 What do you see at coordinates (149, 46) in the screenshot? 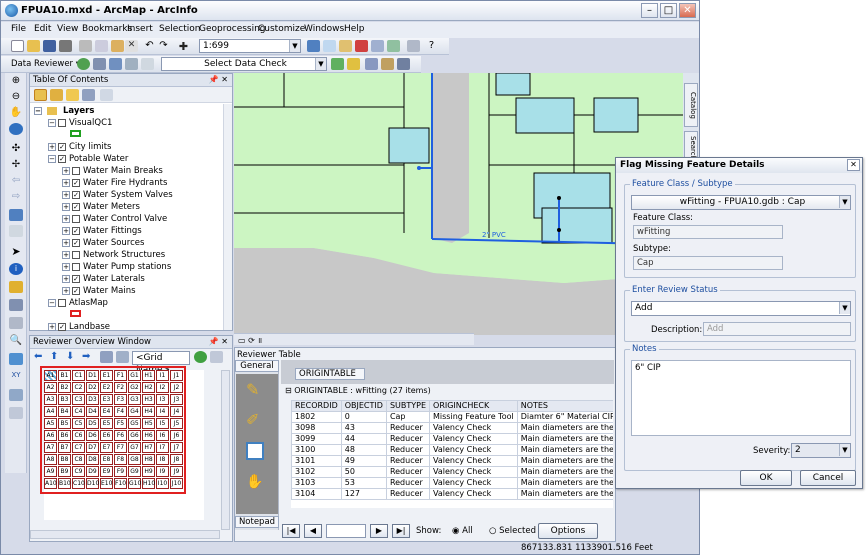
I see `undo-icon: ↶` at bounding box center [149, 46].